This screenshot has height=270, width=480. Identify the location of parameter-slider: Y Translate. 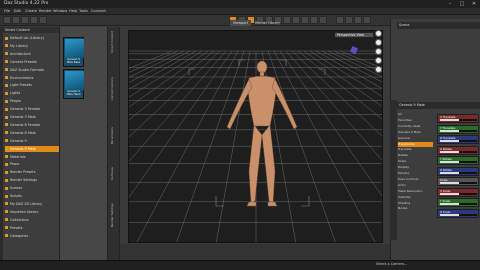
(458, 129).